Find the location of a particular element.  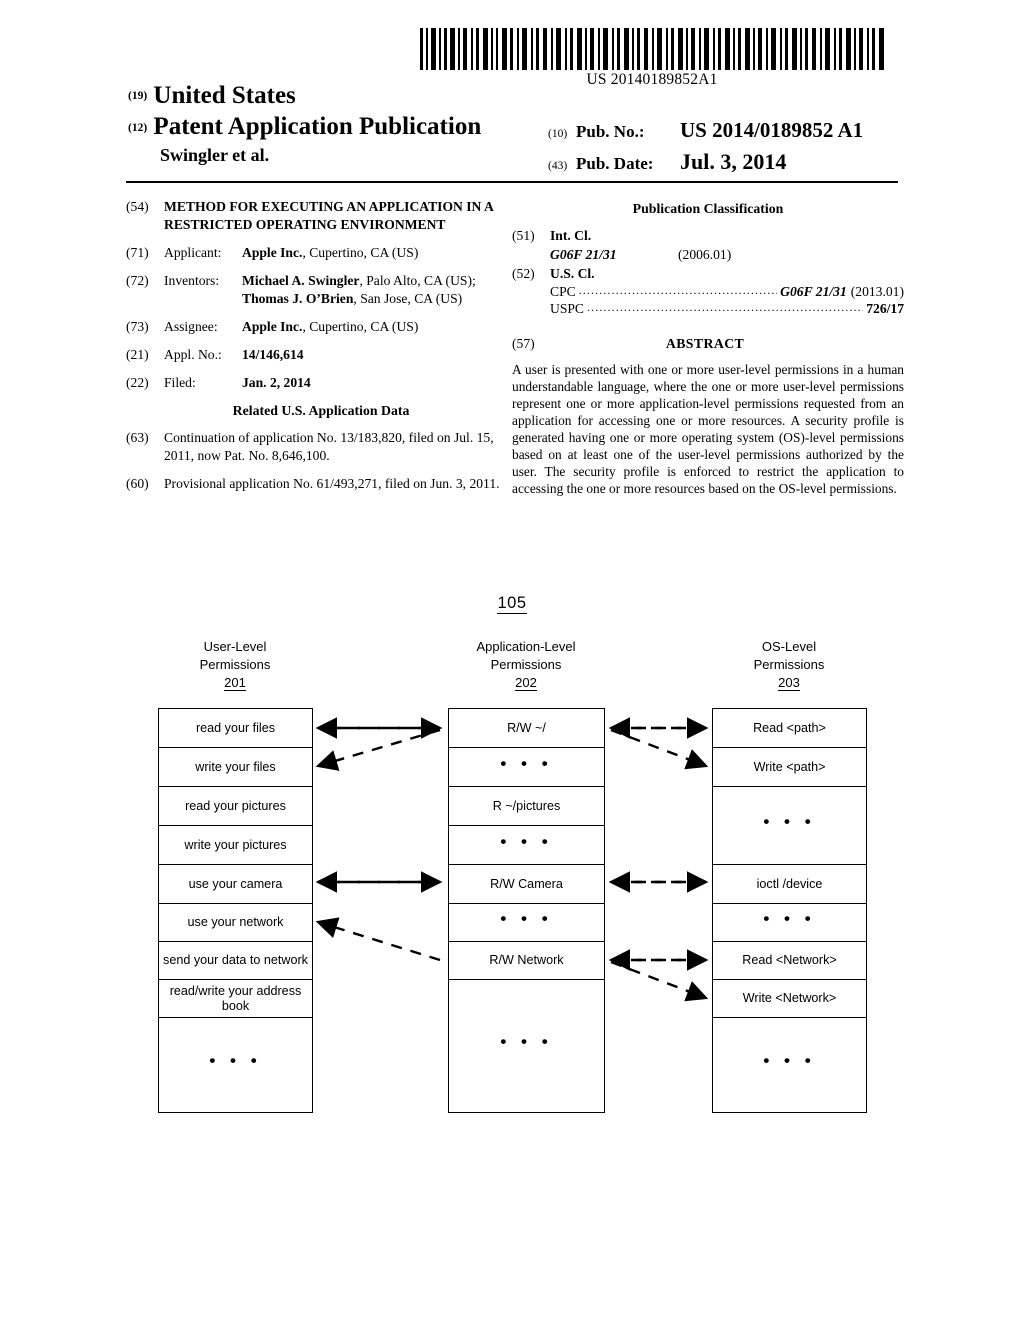

perm-cell-use-your-network: use your network is located at coordinates (235, 923).